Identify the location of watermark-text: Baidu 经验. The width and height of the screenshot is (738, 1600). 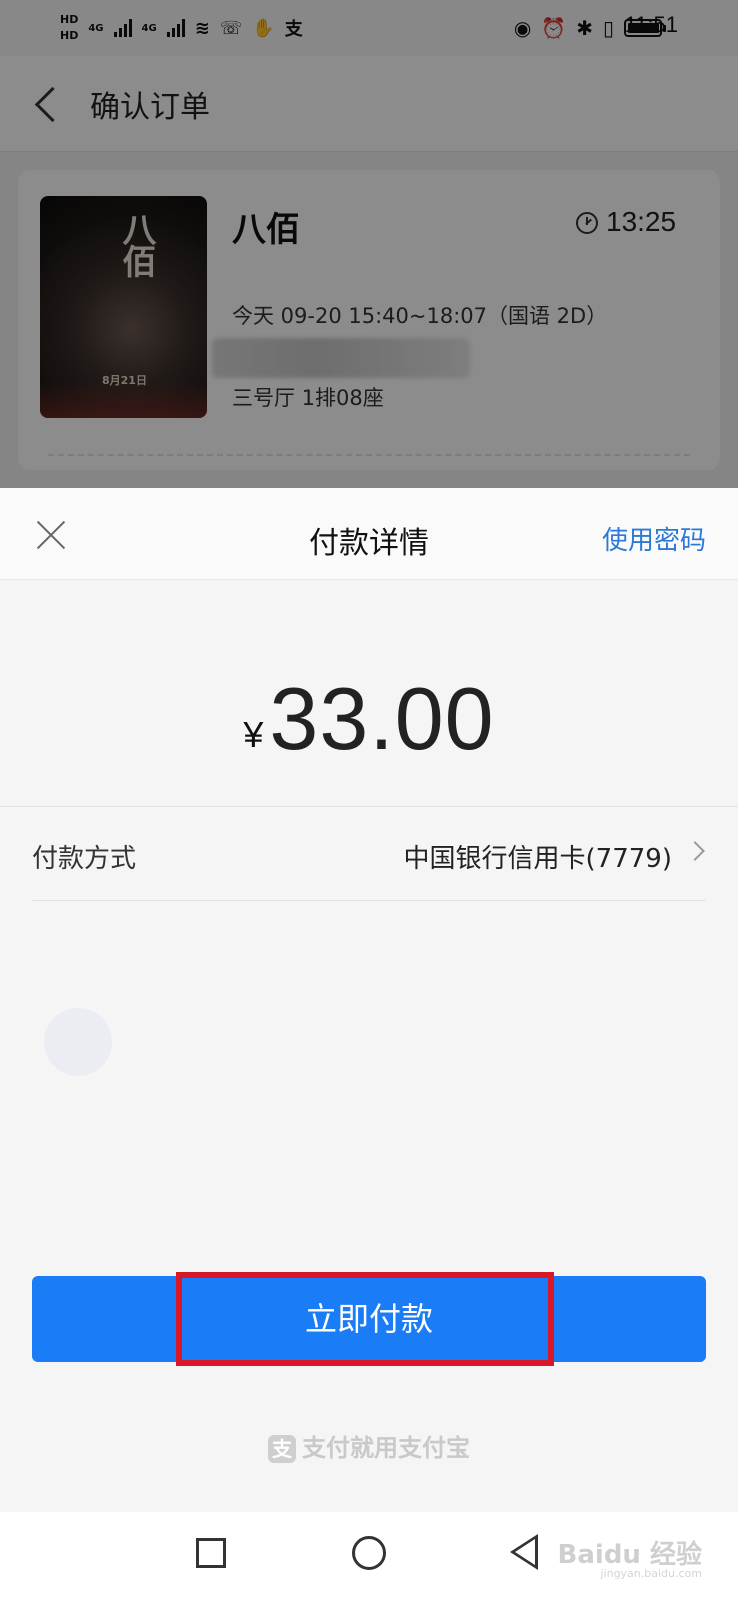
(629, 1555).